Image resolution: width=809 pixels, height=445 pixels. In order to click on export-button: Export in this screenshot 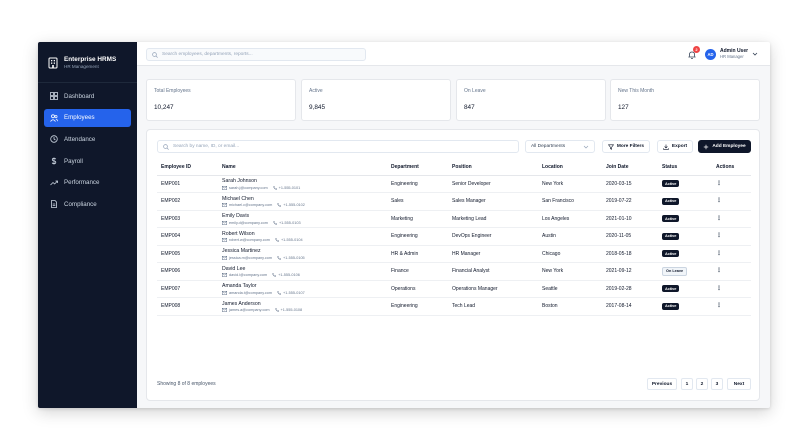, I will do `click(675, 146)`.